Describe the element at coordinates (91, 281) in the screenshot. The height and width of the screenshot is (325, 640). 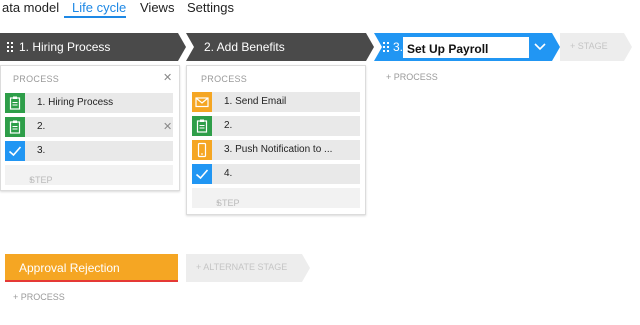
I see `alternate-stage-underline` at that location.